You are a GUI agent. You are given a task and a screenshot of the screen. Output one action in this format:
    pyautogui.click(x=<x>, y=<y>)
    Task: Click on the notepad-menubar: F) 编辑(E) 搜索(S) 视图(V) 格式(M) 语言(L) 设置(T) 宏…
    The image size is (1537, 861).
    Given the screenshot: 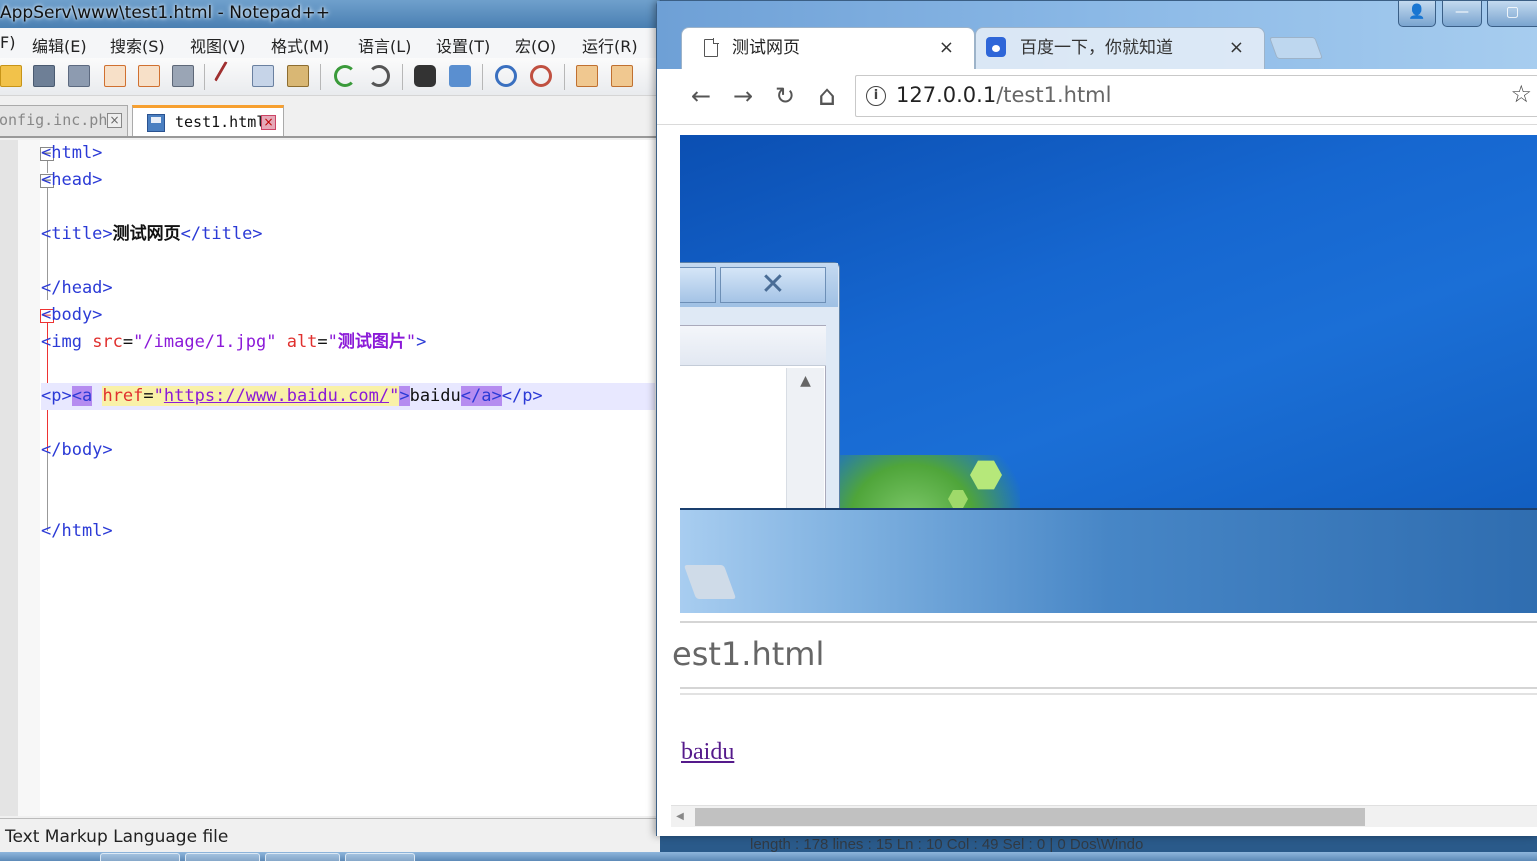 What is the action you would take?
    pyautogui.click(x=330, y=43)
    